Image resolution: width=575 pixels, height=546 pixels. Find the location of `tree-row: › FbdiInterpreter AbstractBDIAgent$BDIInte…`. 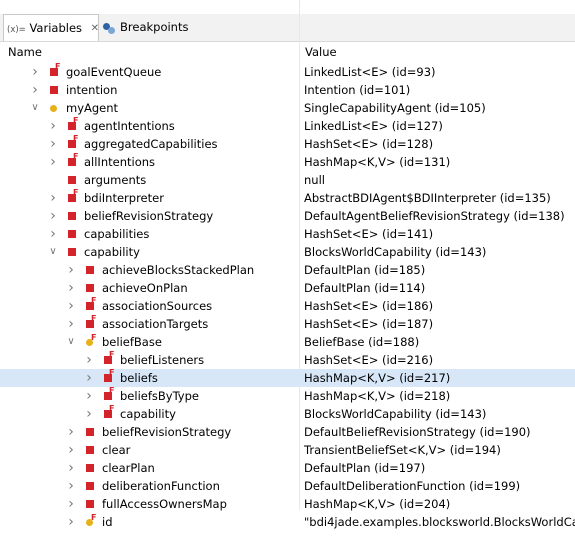

tree-row: › FbdiInterpreter AbstractBDIAgent$BDIInte… is located at coordinates (287, 198).